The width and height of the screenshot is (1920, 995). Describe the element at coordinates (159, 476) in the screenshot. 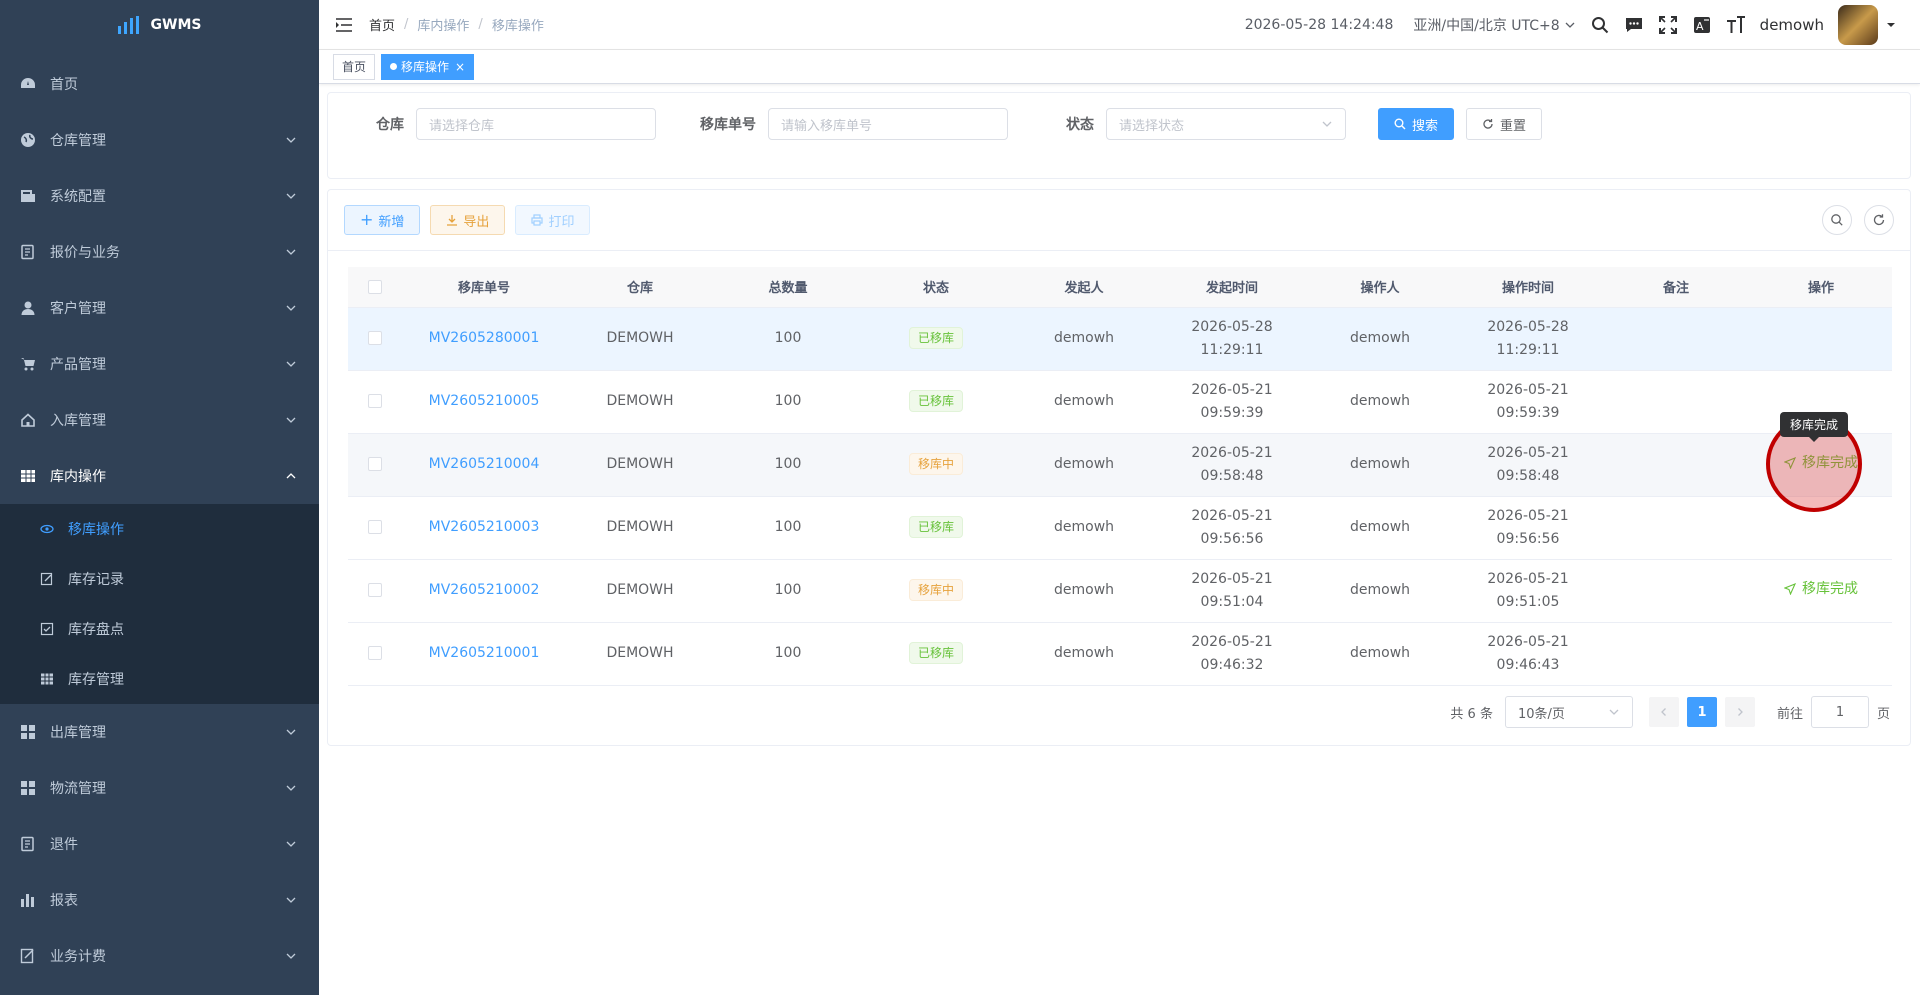

I see `sidebar-item-in-warehouse-ops: 库内操作` at that location.